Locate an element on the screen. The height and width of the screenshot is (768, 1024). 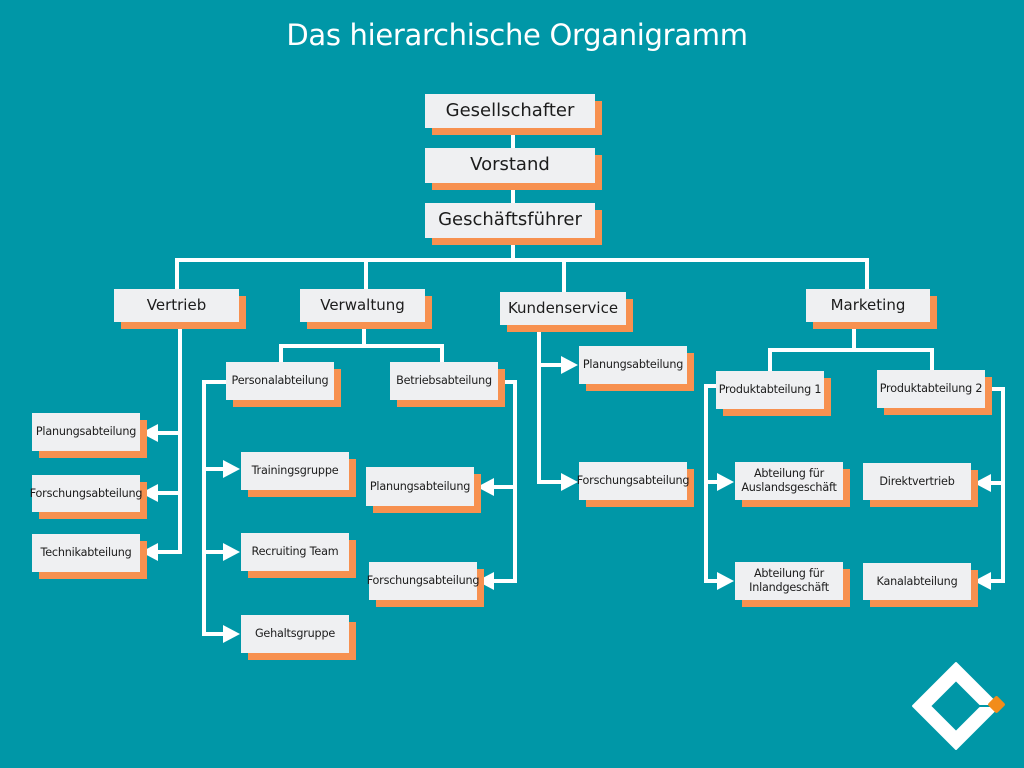
node-label: Personalabteilung is located at coordinates (280, 380).